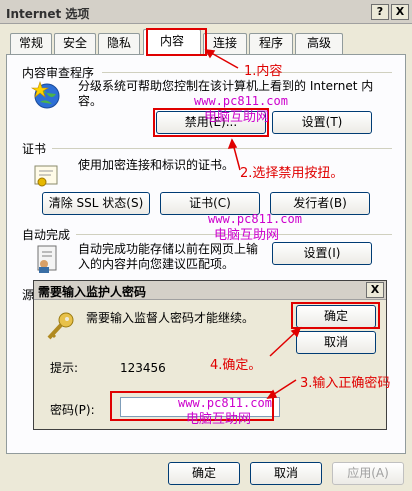  I want to click on annotation-step4: 4.确定。, so click(236, 365).